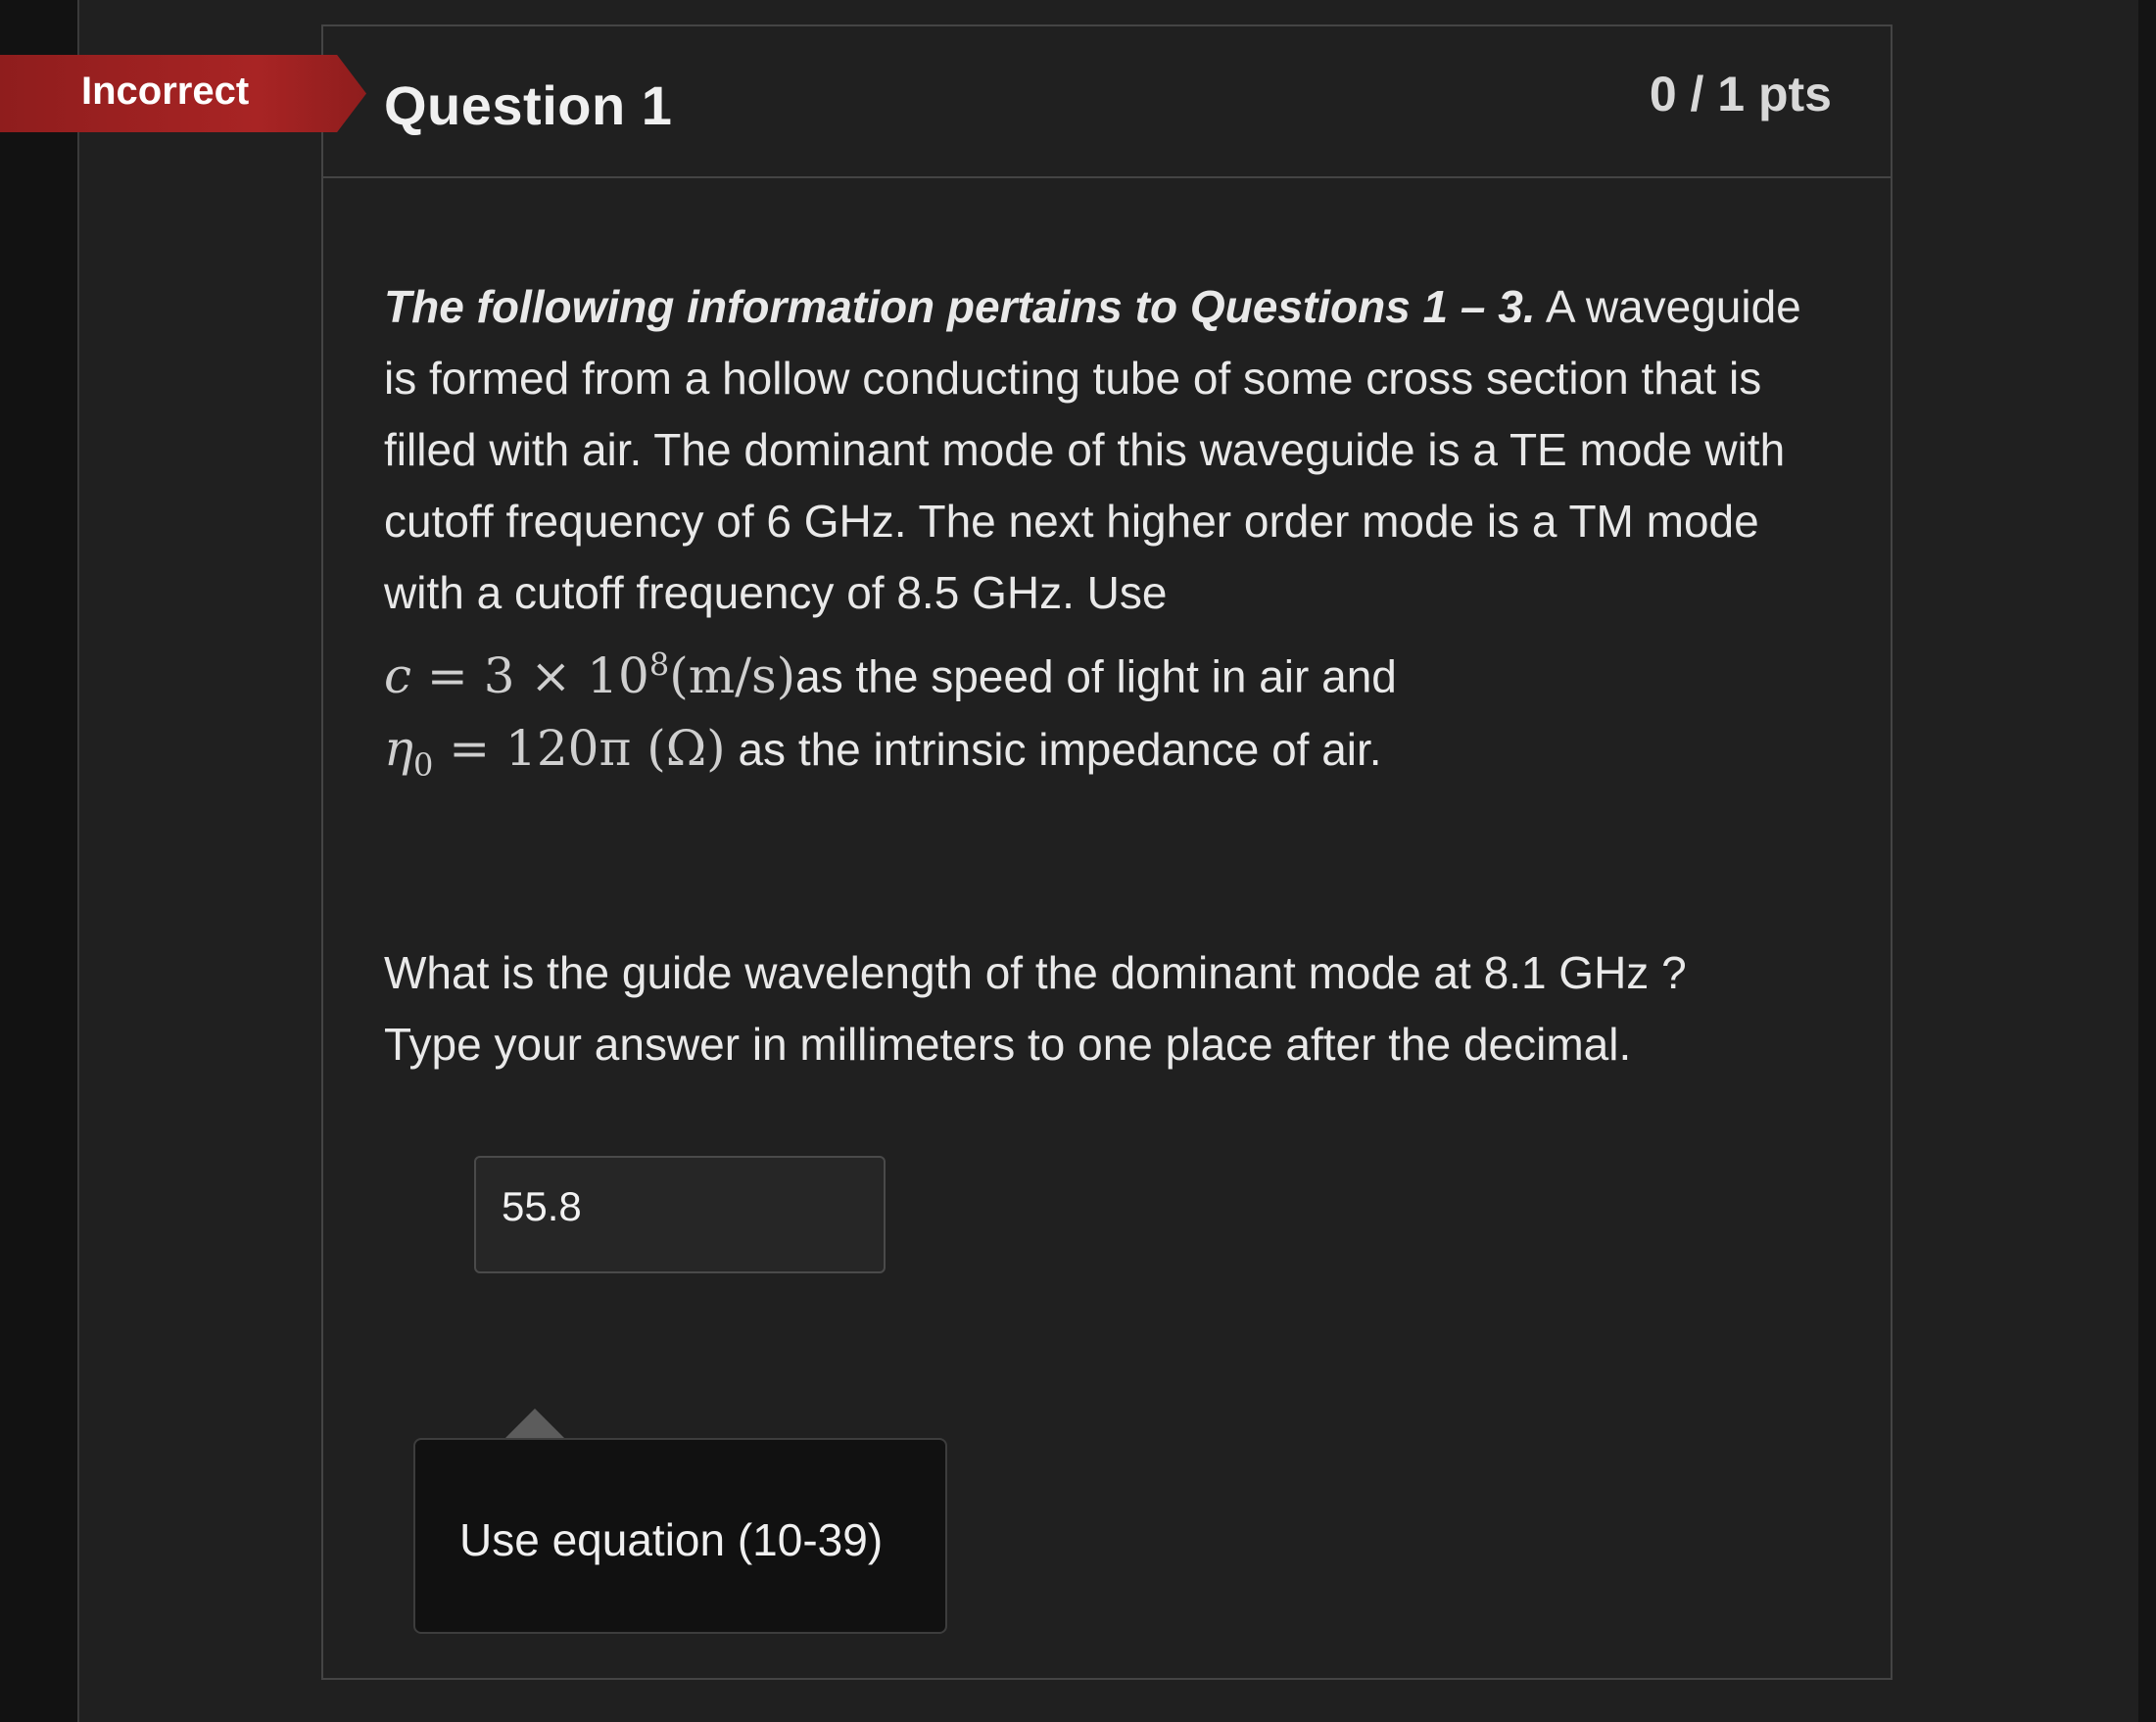 The height and width of the screenshot is (1722, 2156). I want to click on speed-of-light-text: as the speed of light in air and, so click(1096, 676).